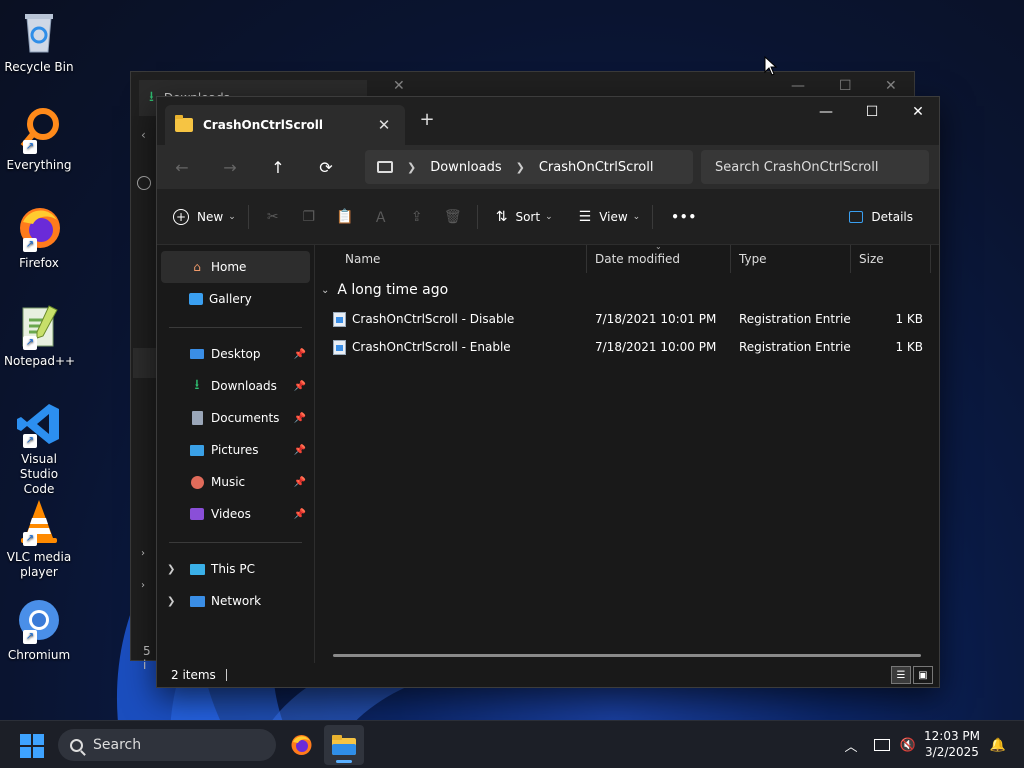 This screenshot has width=1024, height=768. What do you see at coordinates (226, 675) in the screenshot?
I see `status-divider` at bounding box center [226, 675].